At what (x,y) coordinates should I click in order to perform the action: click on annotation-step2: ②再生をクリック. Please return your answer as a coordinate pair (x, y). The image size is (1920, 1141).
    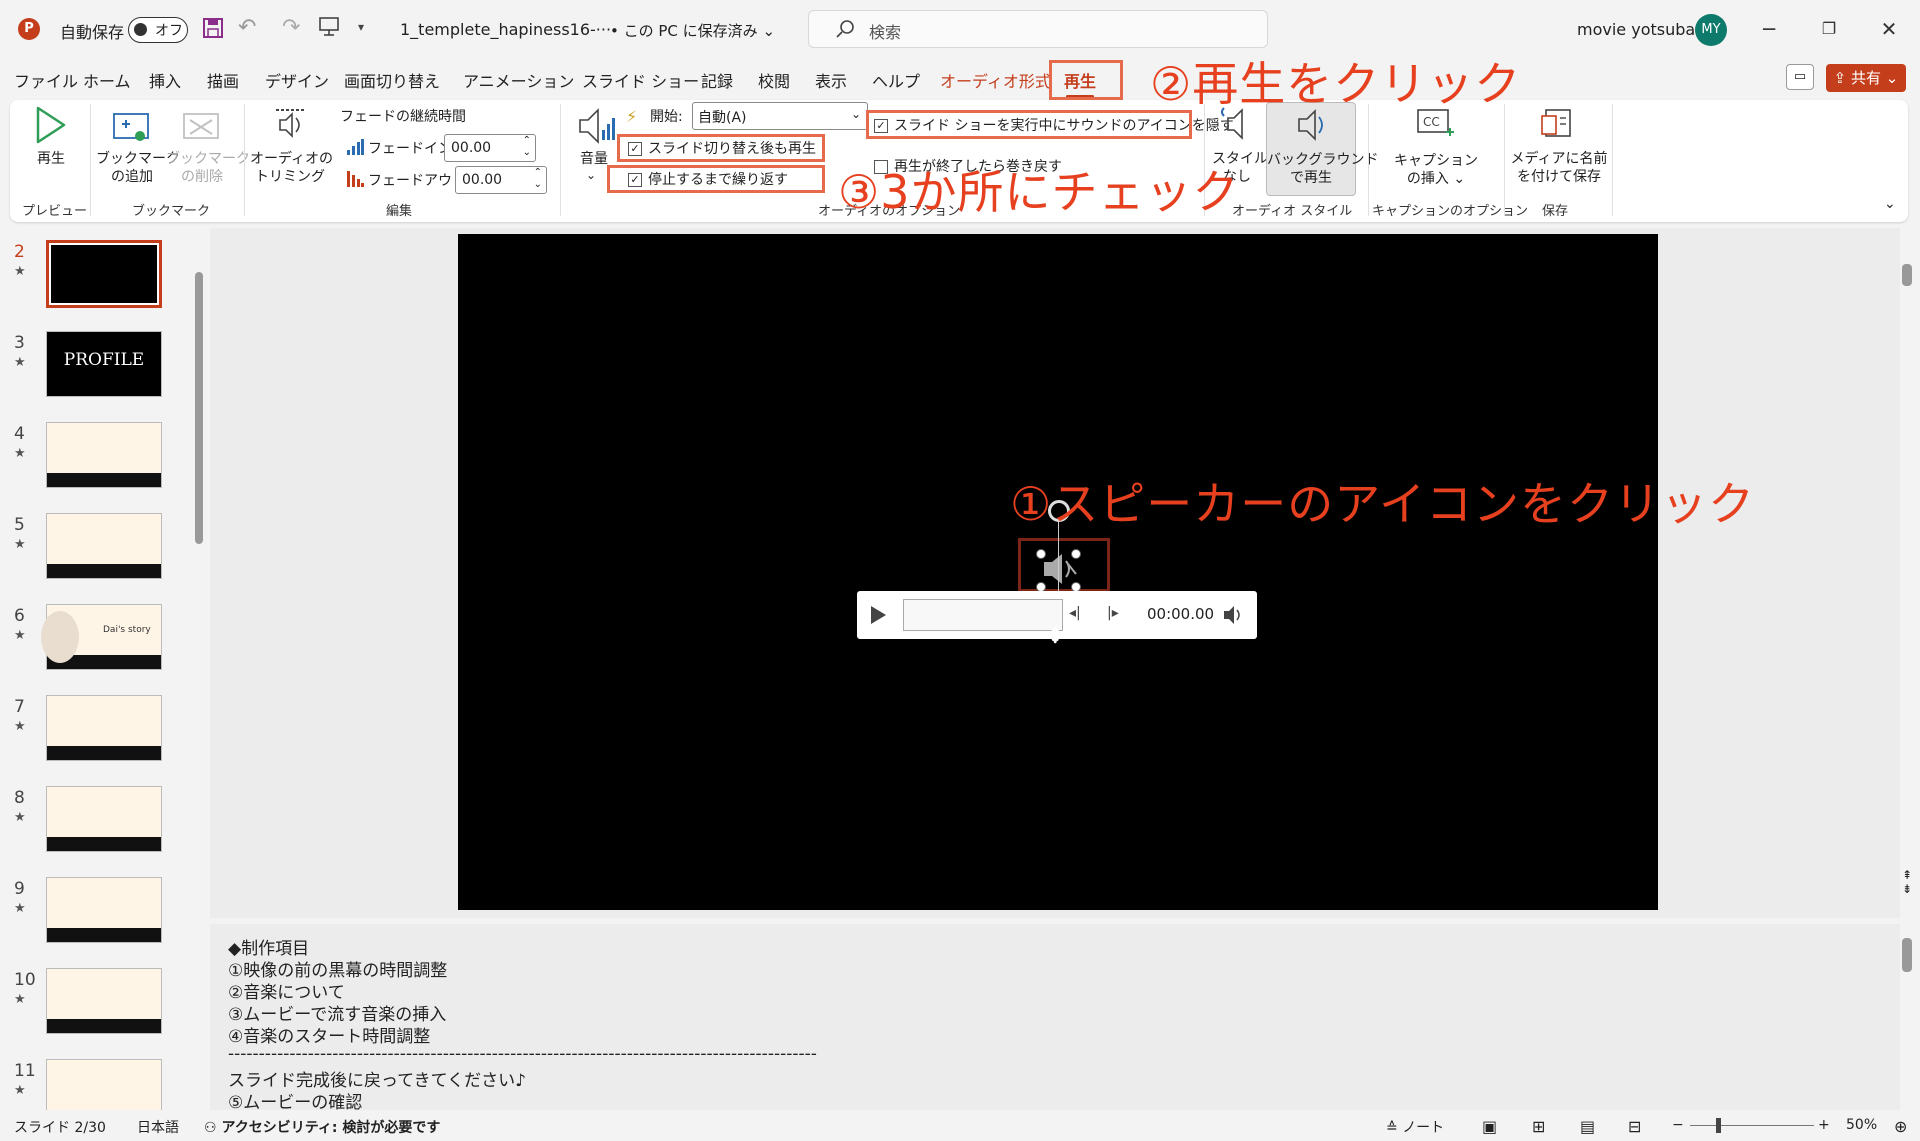
    Looking at the image, I should click on (1336, 84).